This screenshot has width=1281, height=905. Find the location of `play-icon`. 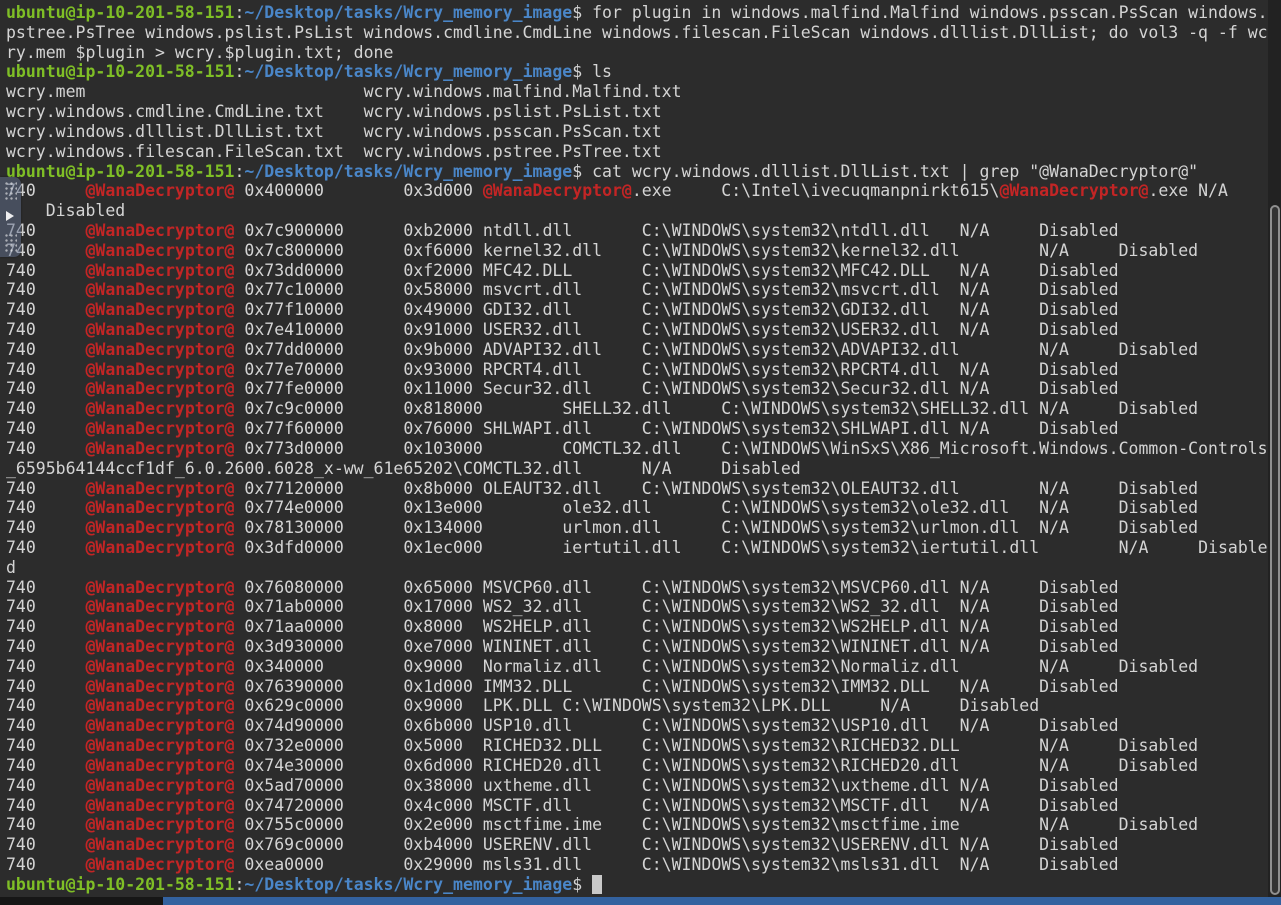

play-icon is located at coordinates (10, 216).